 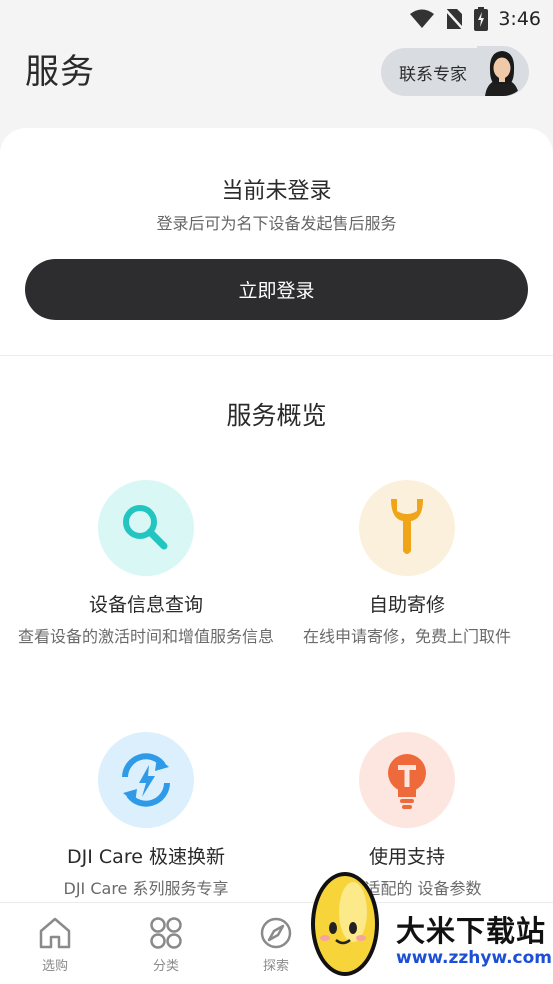 What do you see at coordinates (407, 780) in the screenshot?
I see `lightbulb-icon` at bounding box center [407, 780].